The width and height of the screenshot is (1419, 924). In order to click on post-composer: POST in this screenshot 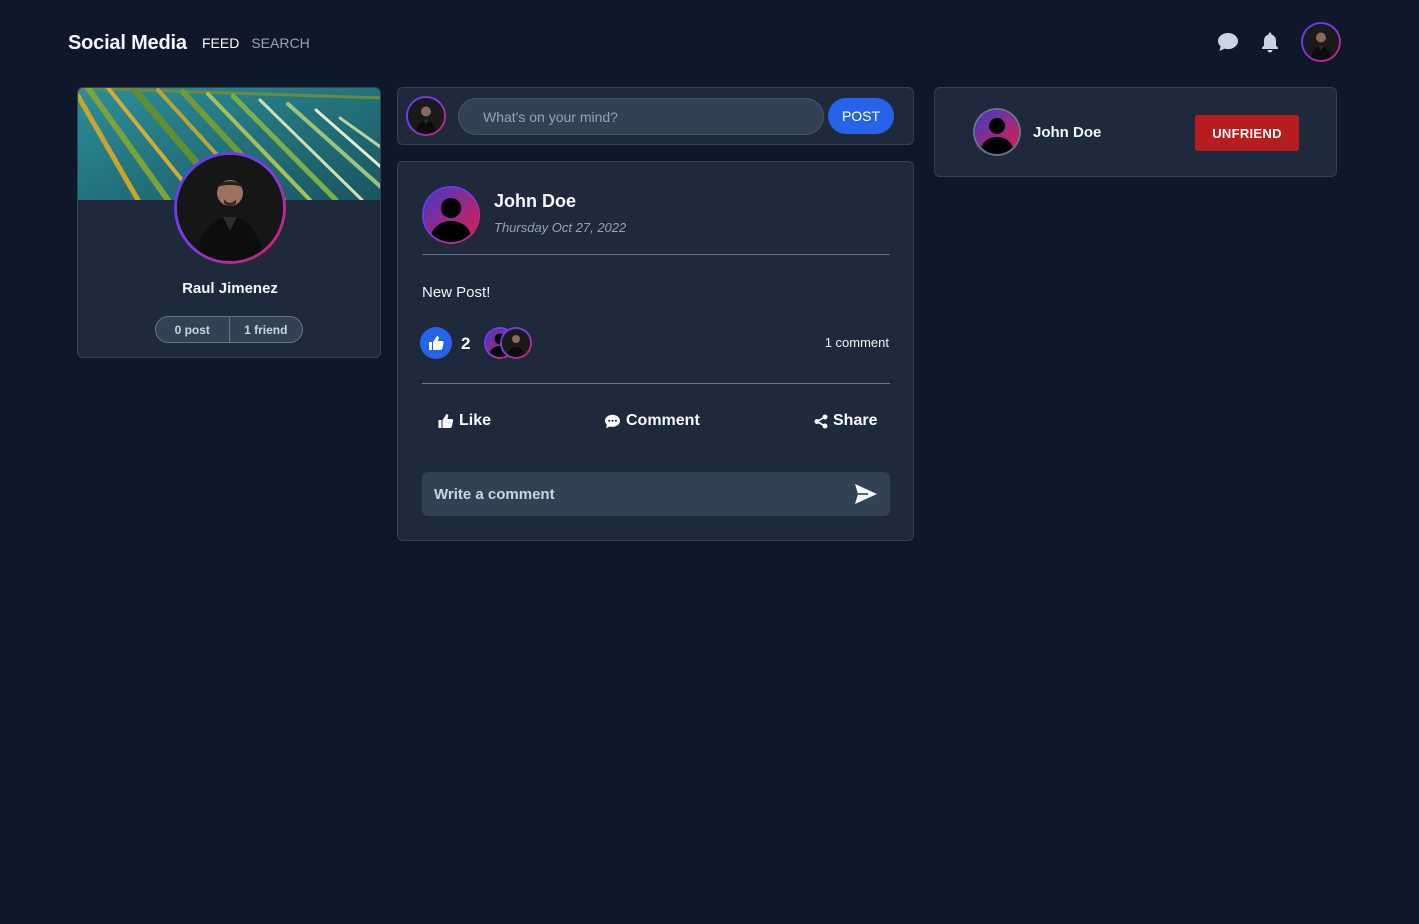, I will do `click(655, 116)`.